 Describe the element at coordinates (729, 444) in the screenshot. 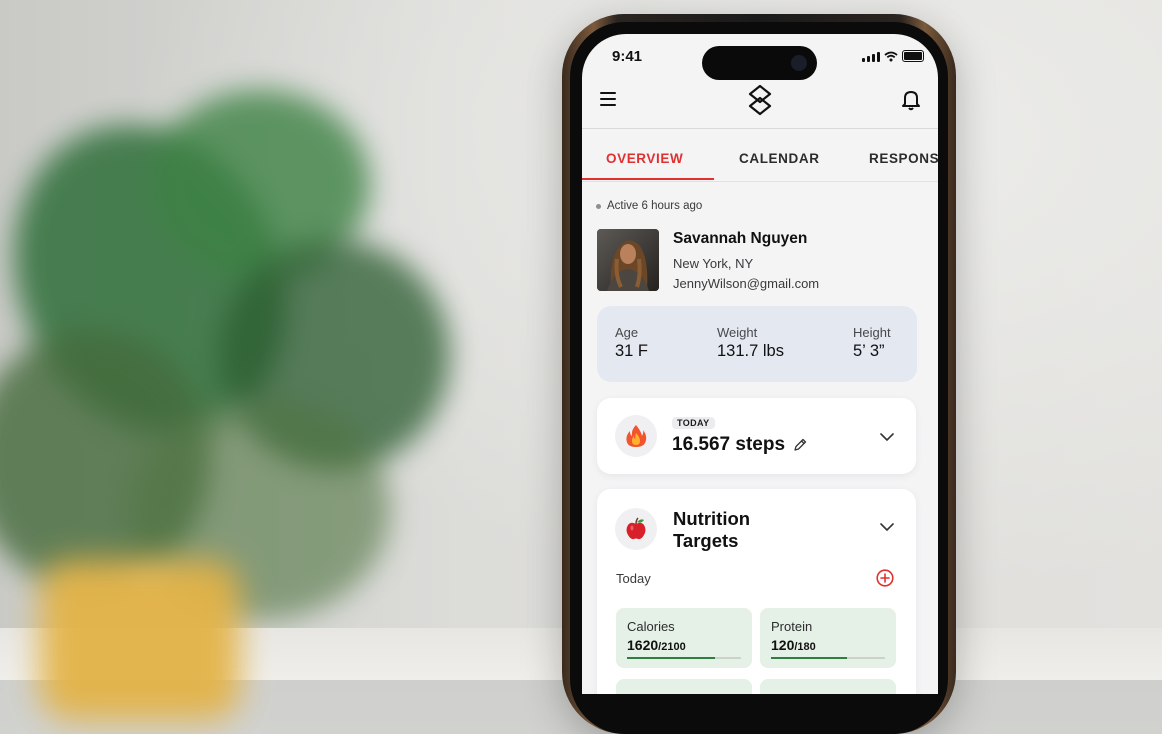

I see `steps-value: 16.567 steps` at that location.